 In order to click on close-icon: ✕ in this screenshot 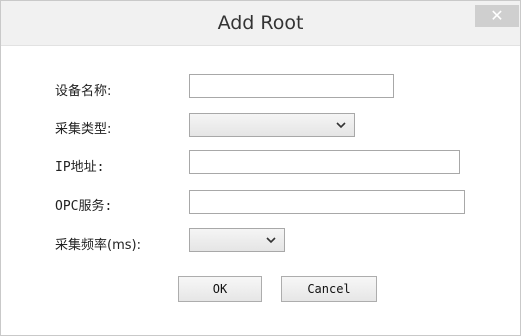, I will do `click(497, 15)`.